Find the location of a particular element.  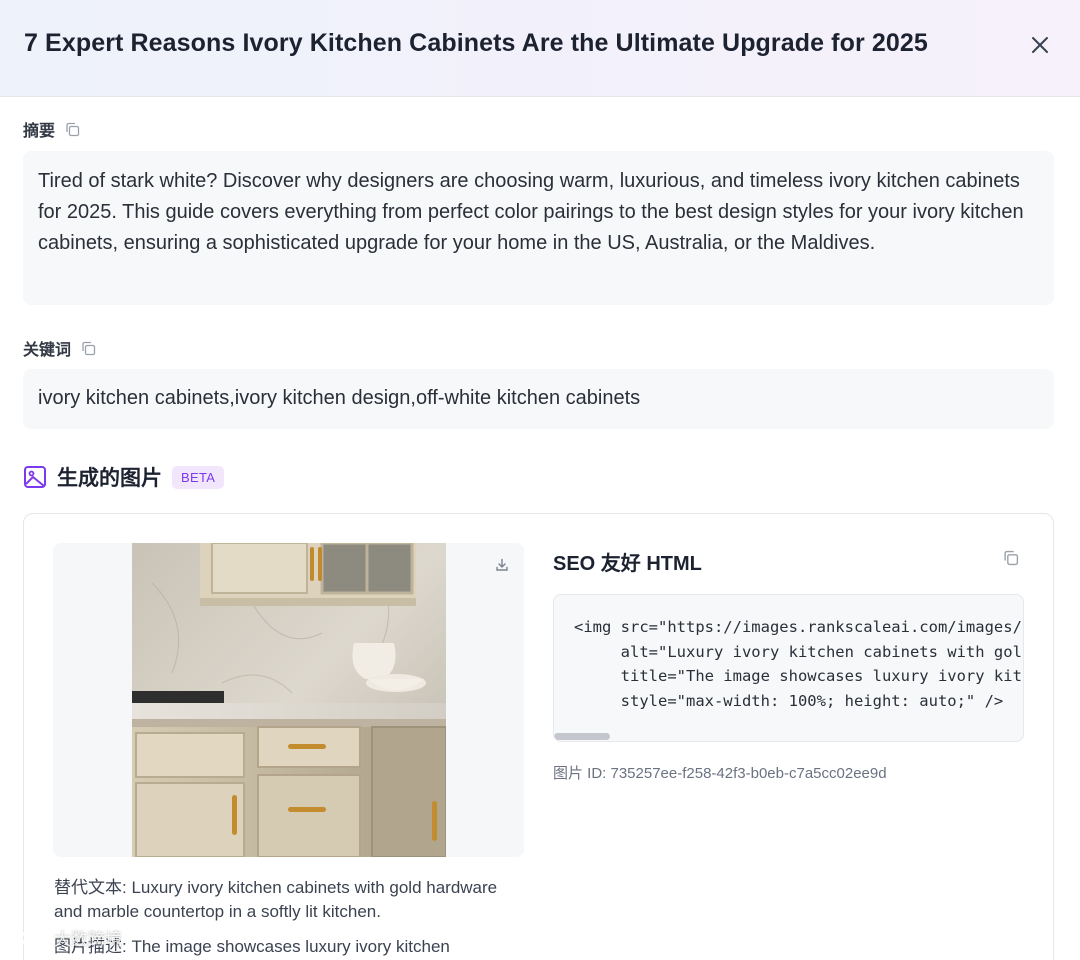

keywords-label: 关键词 is located at coordinates (47, 350).